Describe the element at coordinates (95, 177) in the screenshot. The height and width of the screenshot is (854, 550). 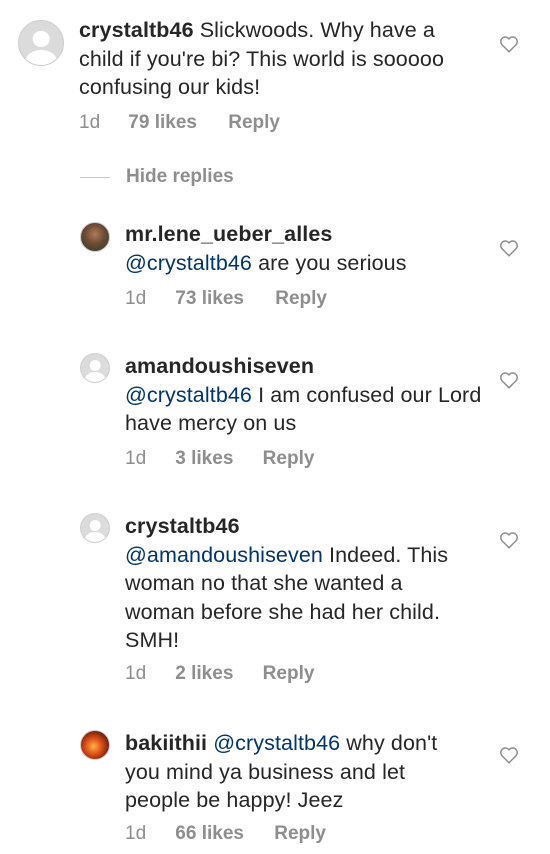
I see `divider` at that location.